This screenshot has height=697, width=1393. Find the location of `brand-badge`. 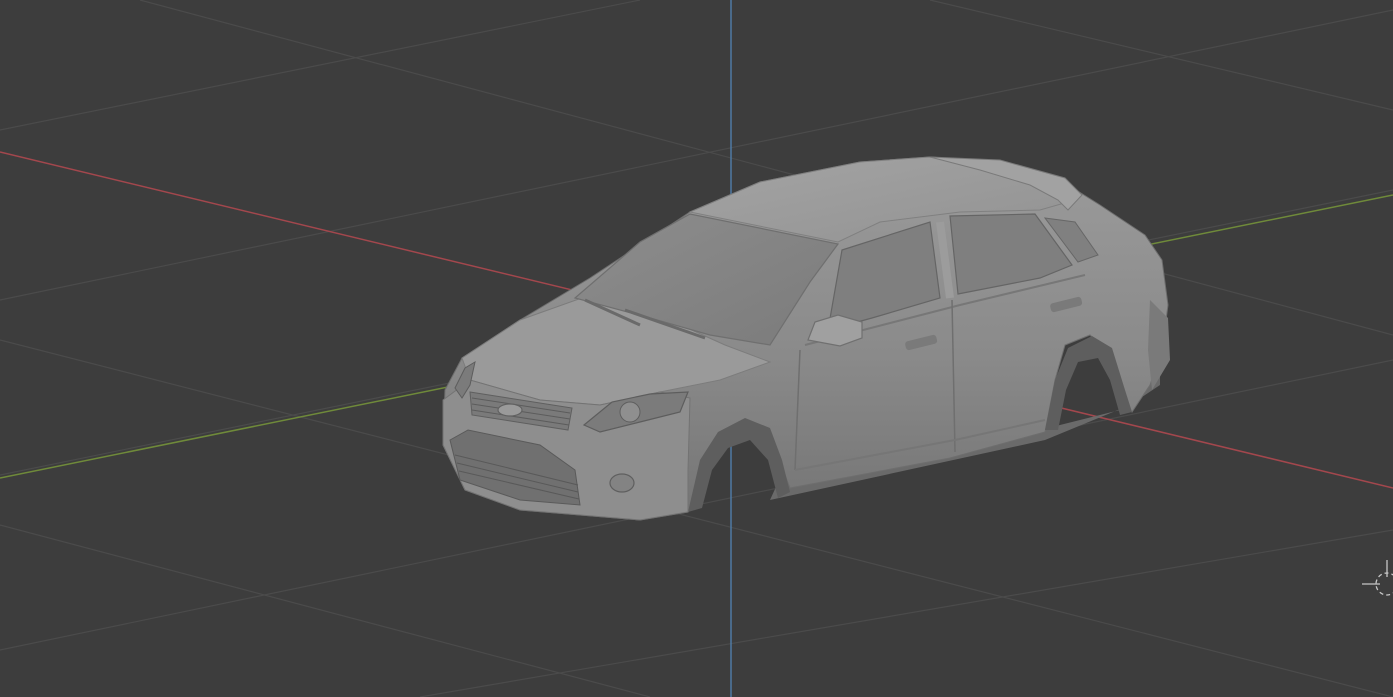

brand-badge is located at coordinates (510, 410).